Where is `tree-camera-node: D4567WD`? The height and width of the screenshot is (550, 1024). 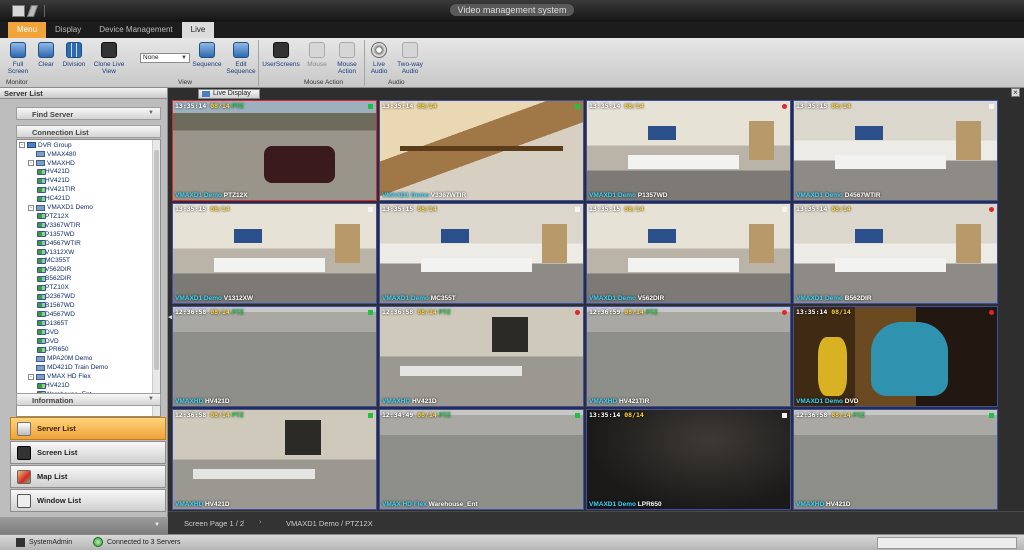 tree-camera-node: D4567WD is located at coordinates (56, 314).